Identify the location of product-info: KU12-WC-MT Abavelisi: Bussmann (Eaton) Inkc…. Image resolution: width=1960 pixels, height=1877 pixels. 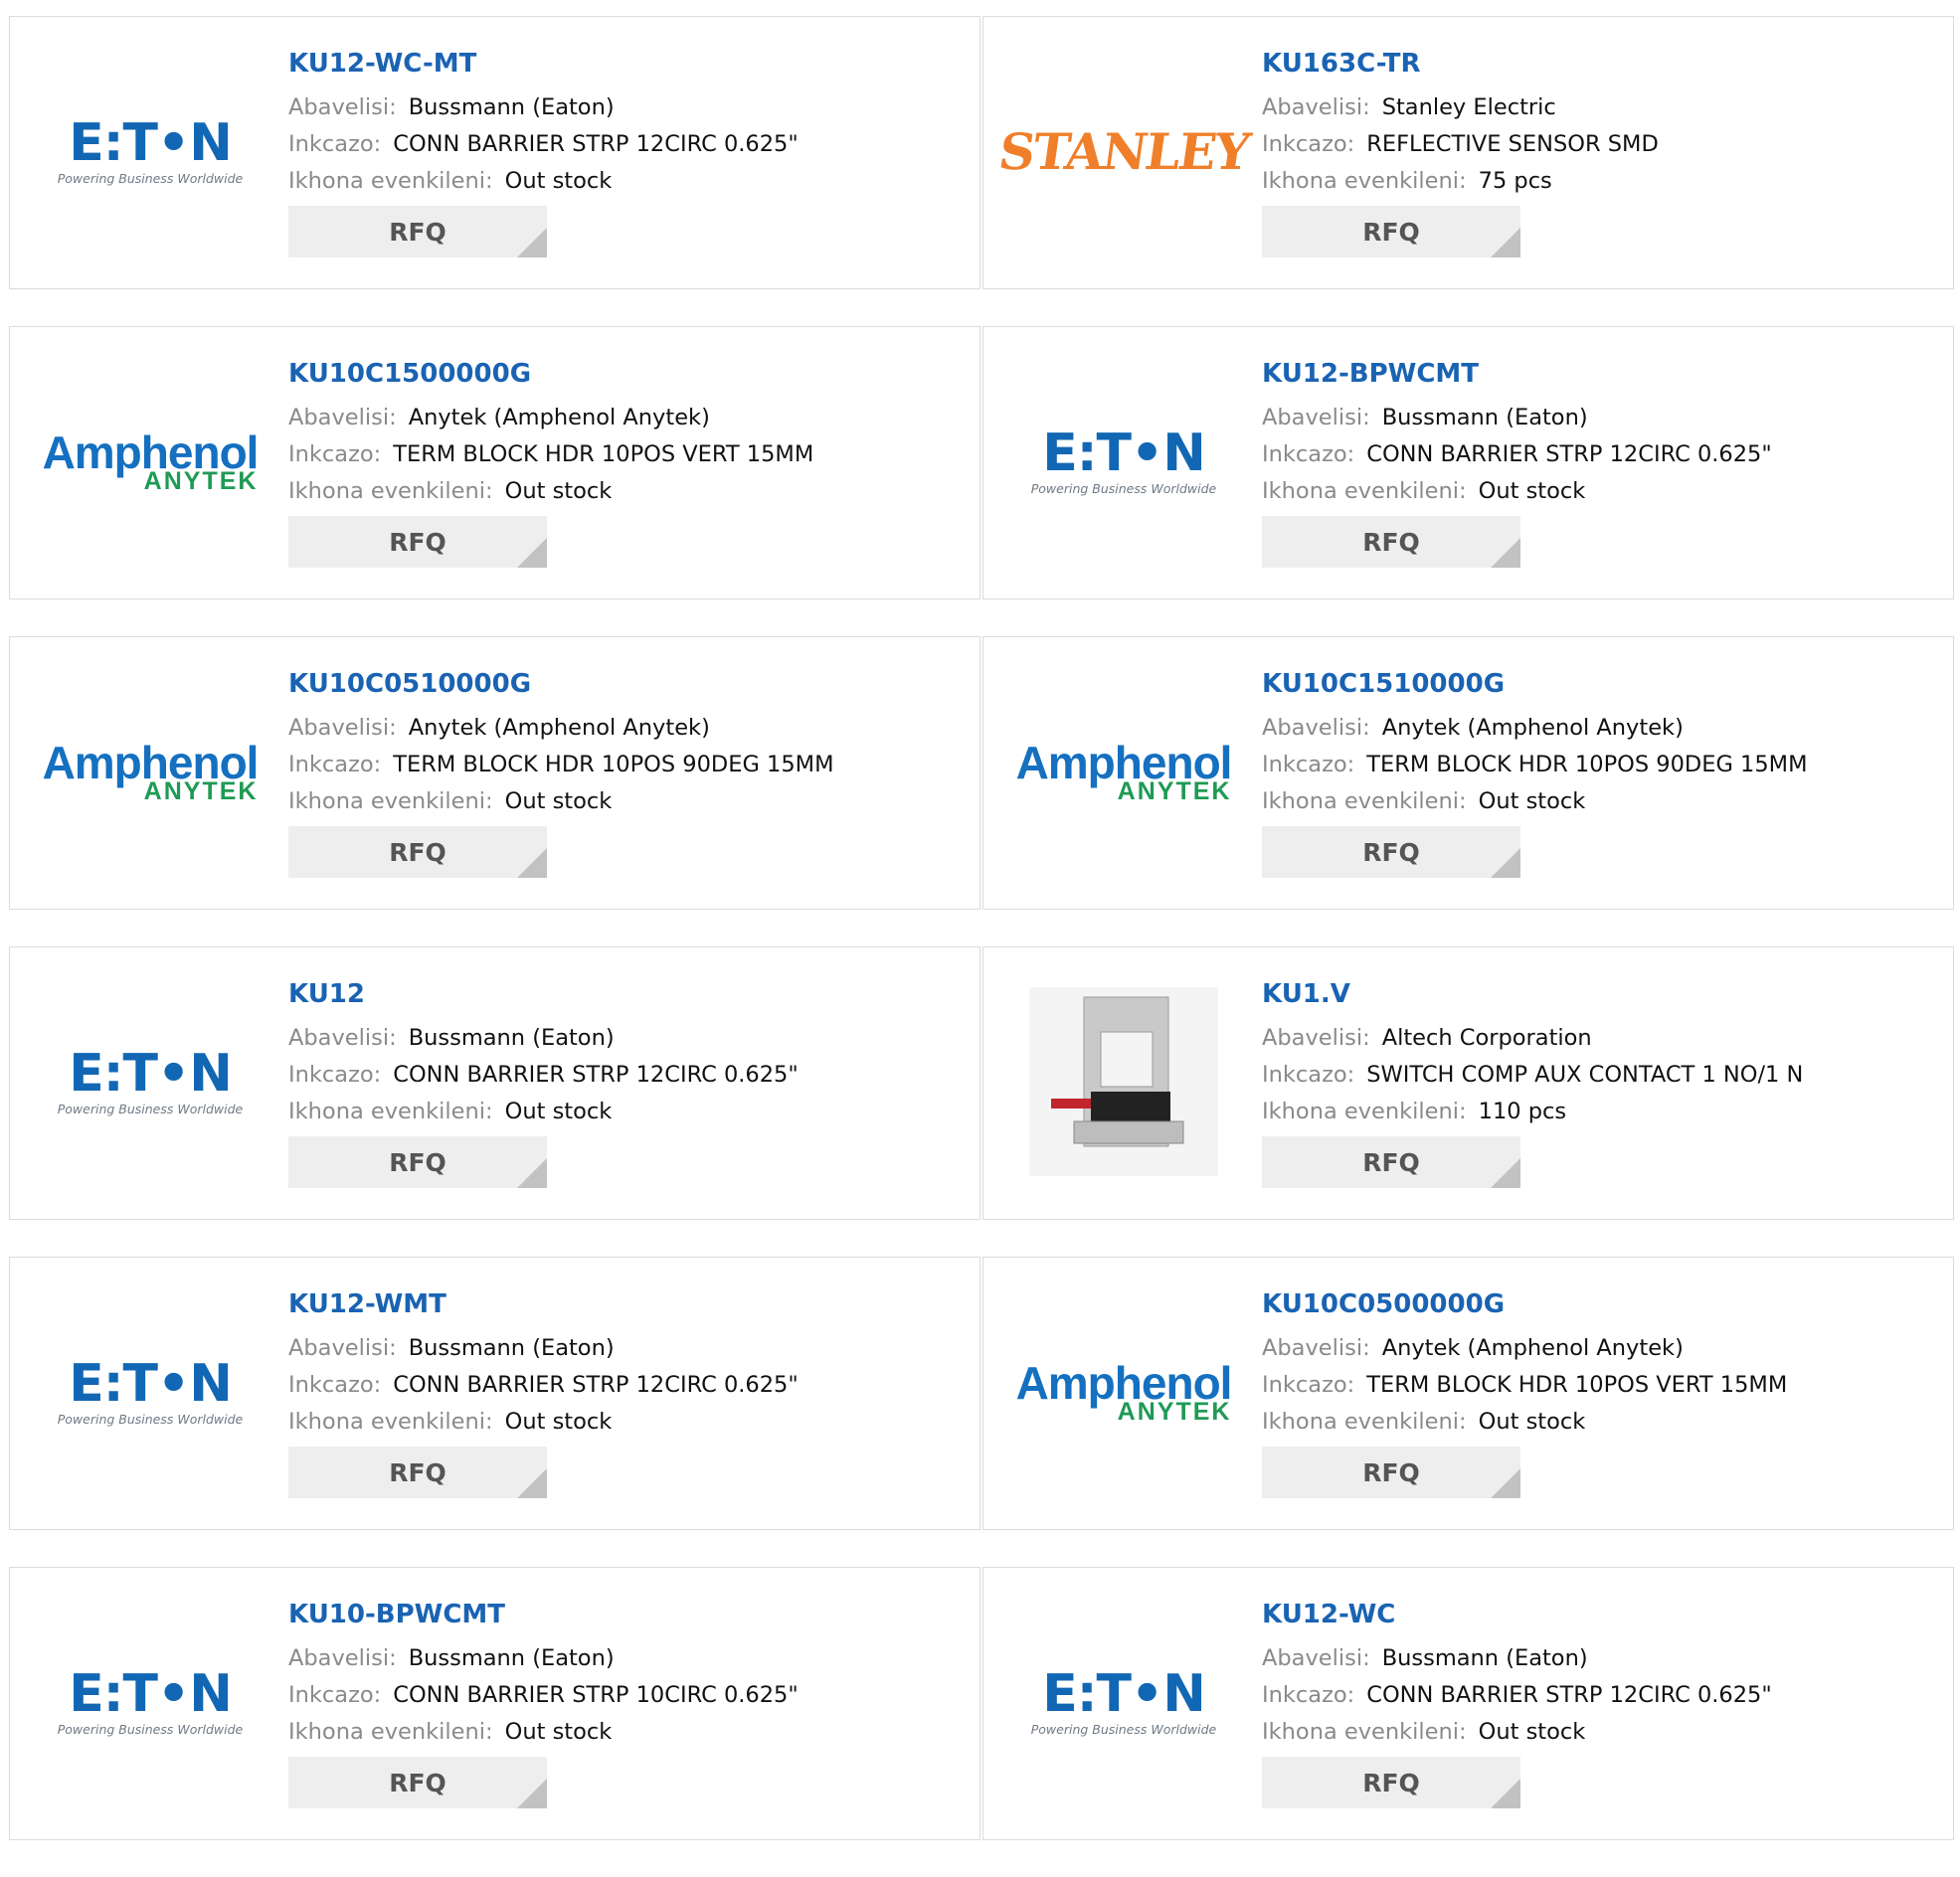
(624, 152).